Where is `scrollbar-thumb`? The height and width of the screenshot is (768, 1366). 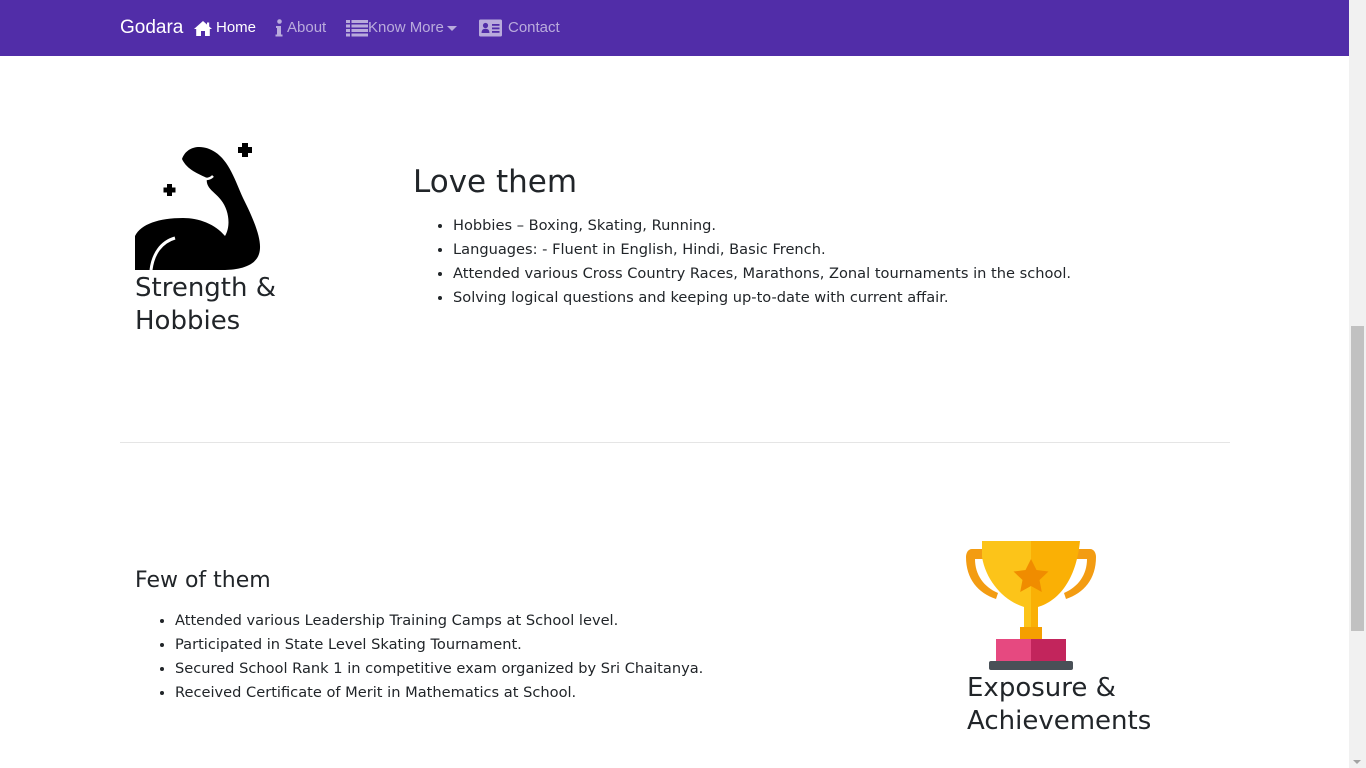 scrollbar-thumb is located at coordinates (1357, 478).